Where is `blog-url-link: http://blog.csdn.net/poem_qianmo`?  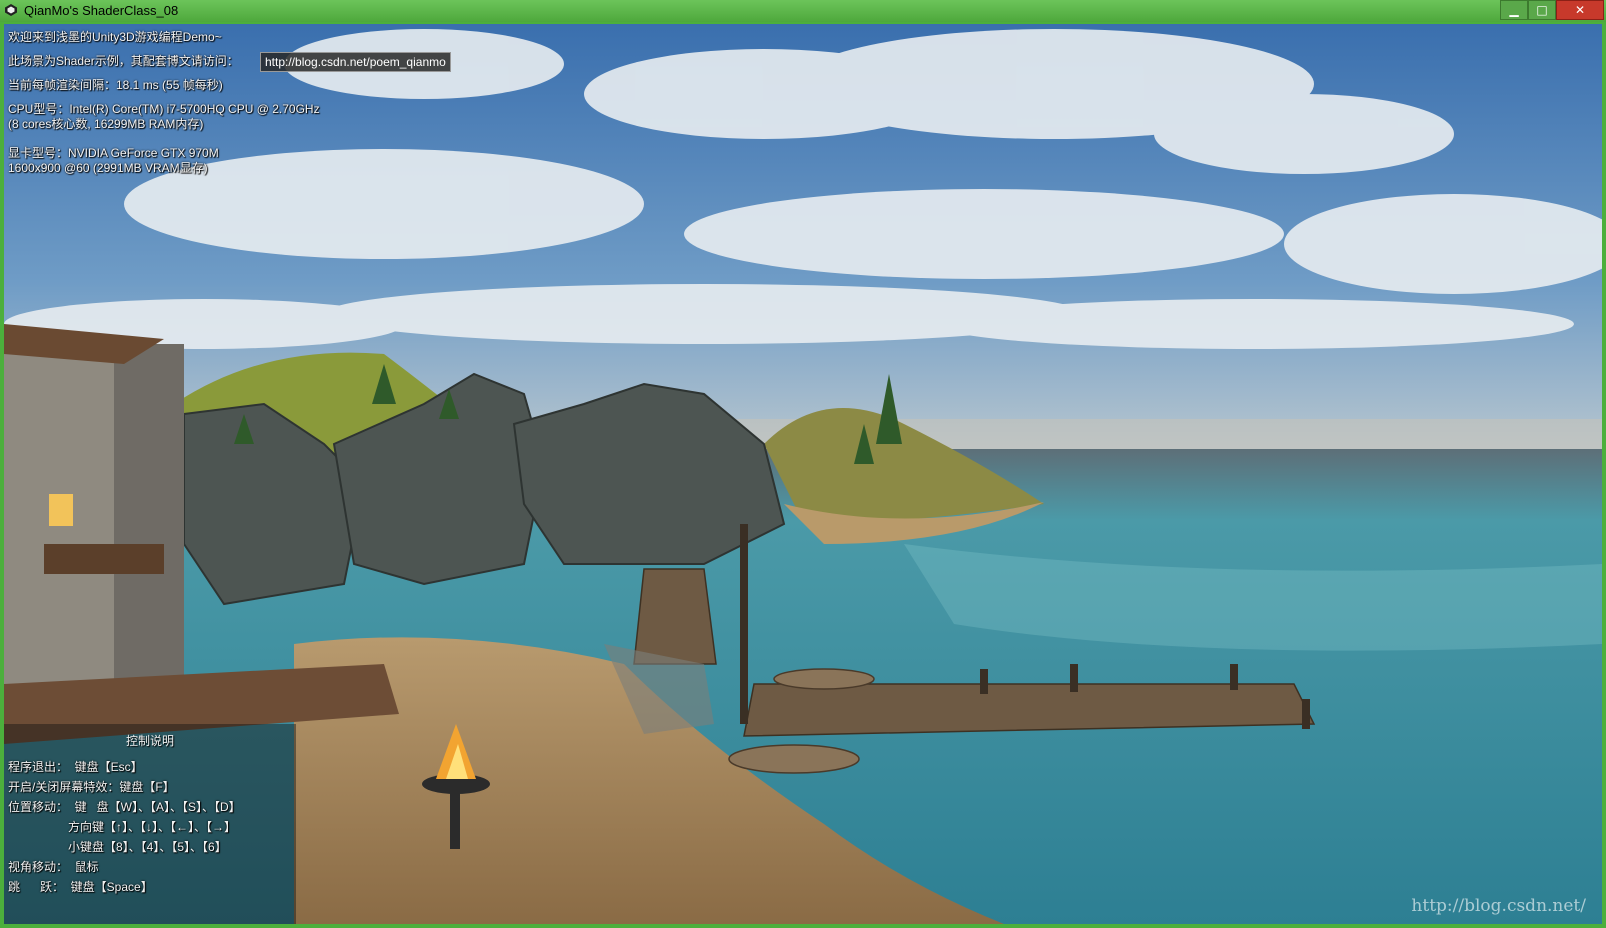 blog-url-link: http://blog.csdn.net/poem_qianmo is located at coordinates (355, 62).